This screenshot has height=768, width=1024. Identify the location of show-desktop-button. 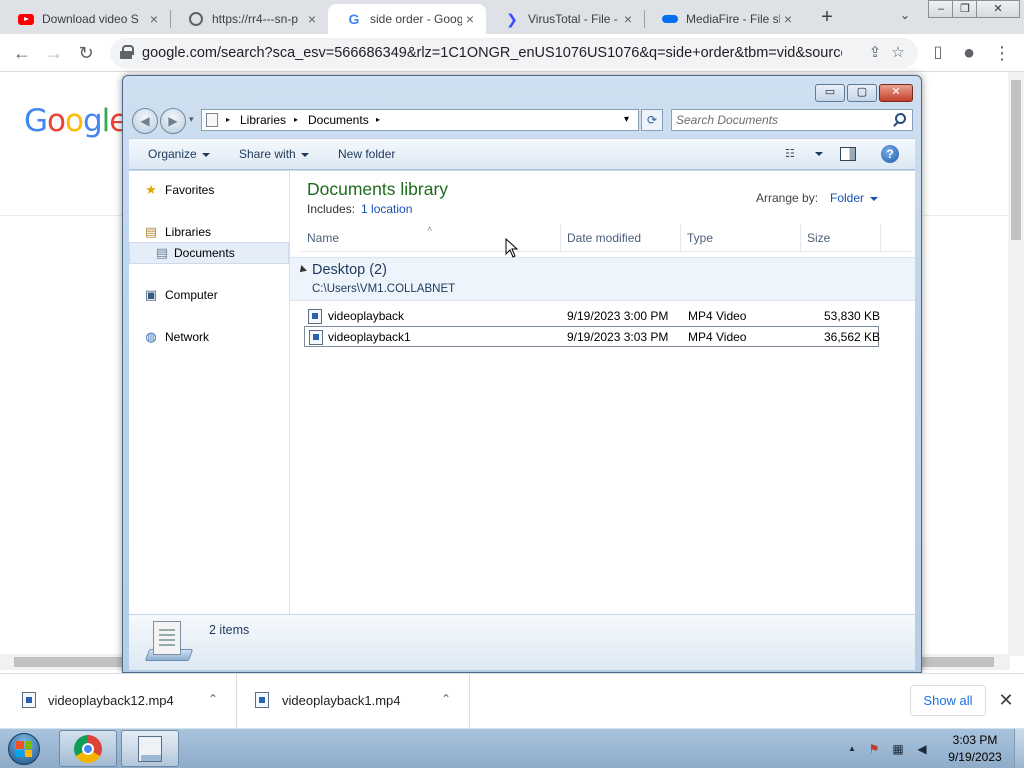
(1019, 748).